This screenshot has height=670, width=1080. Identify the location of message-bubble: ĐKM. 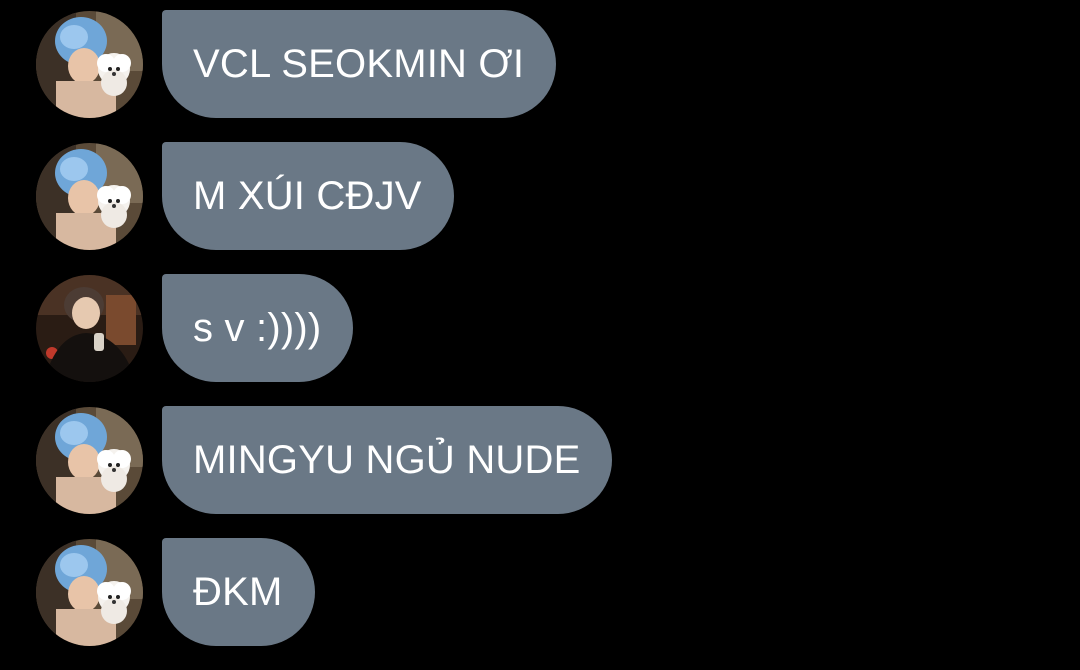
(238, 592).